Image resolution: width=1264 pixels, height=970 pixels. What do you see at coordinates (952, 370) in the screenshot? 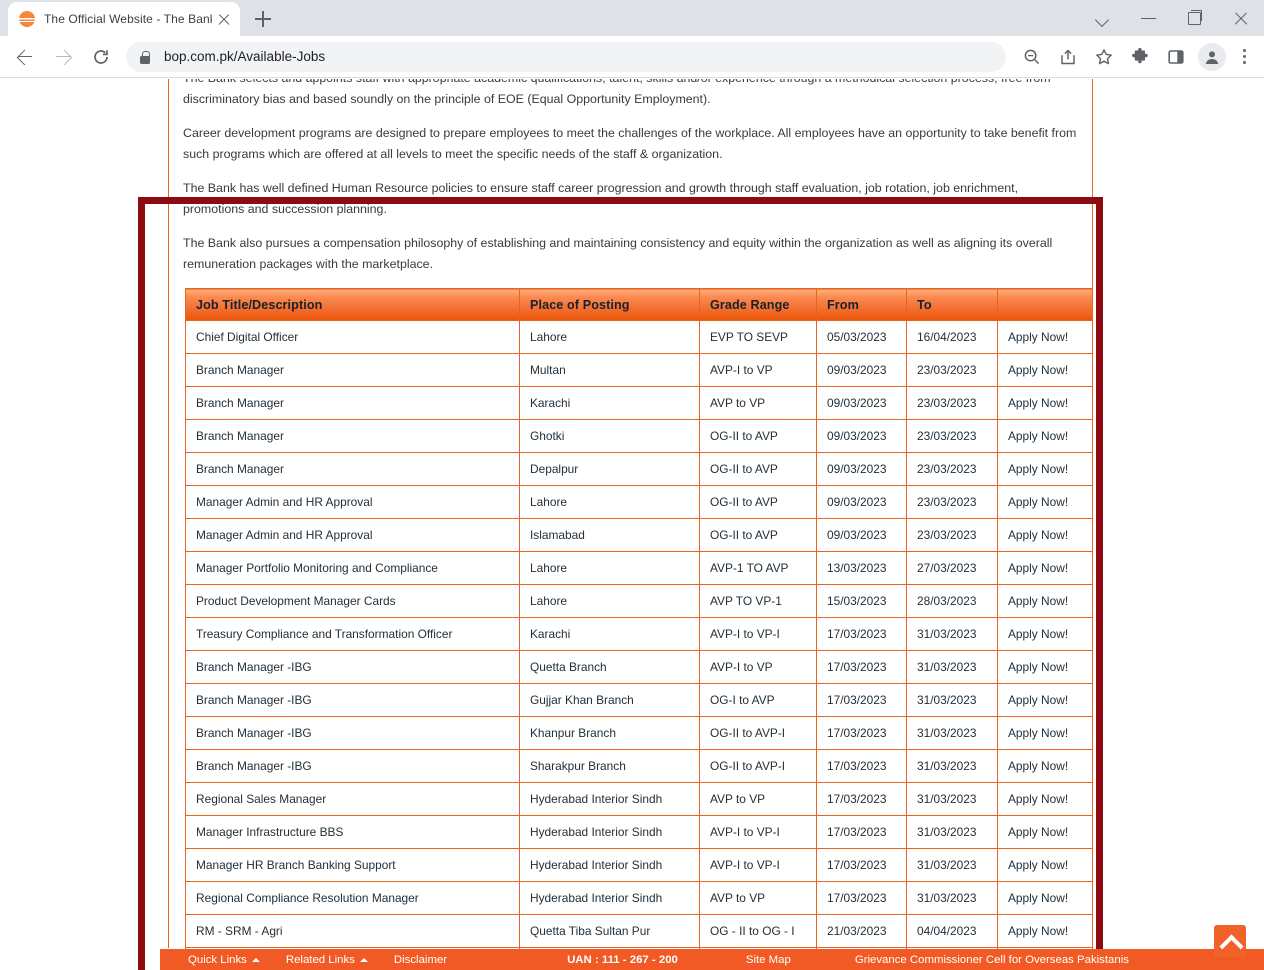
I see `to-date-cell: 23/03/2023` at bounding box center [952, 370].